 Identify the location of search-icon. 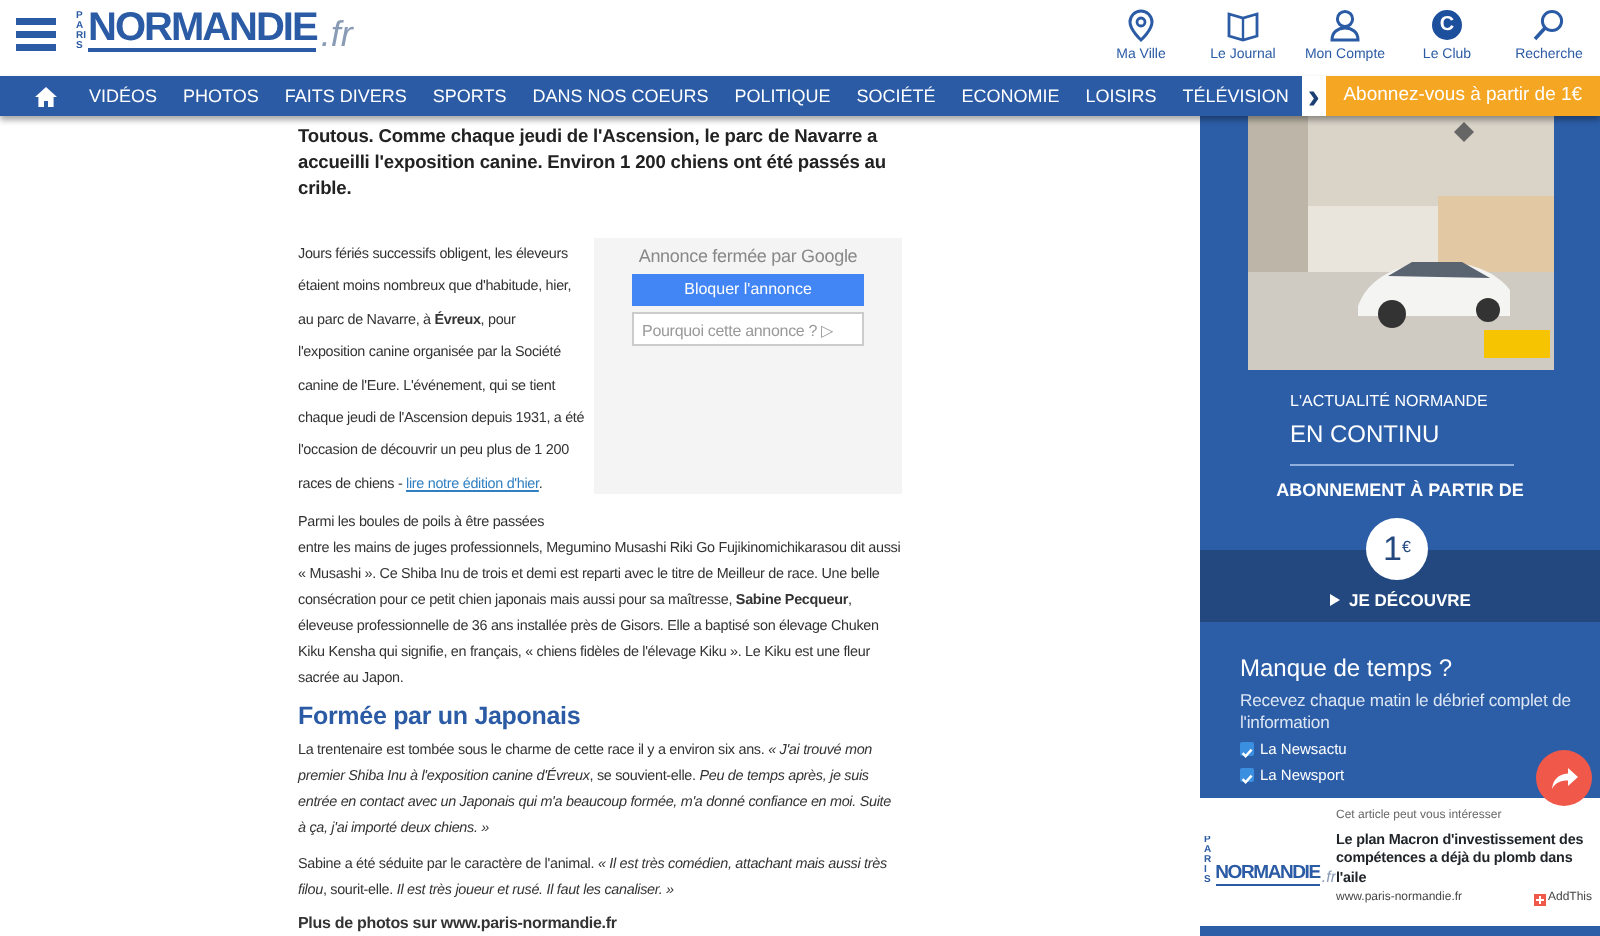
(1549, 25).